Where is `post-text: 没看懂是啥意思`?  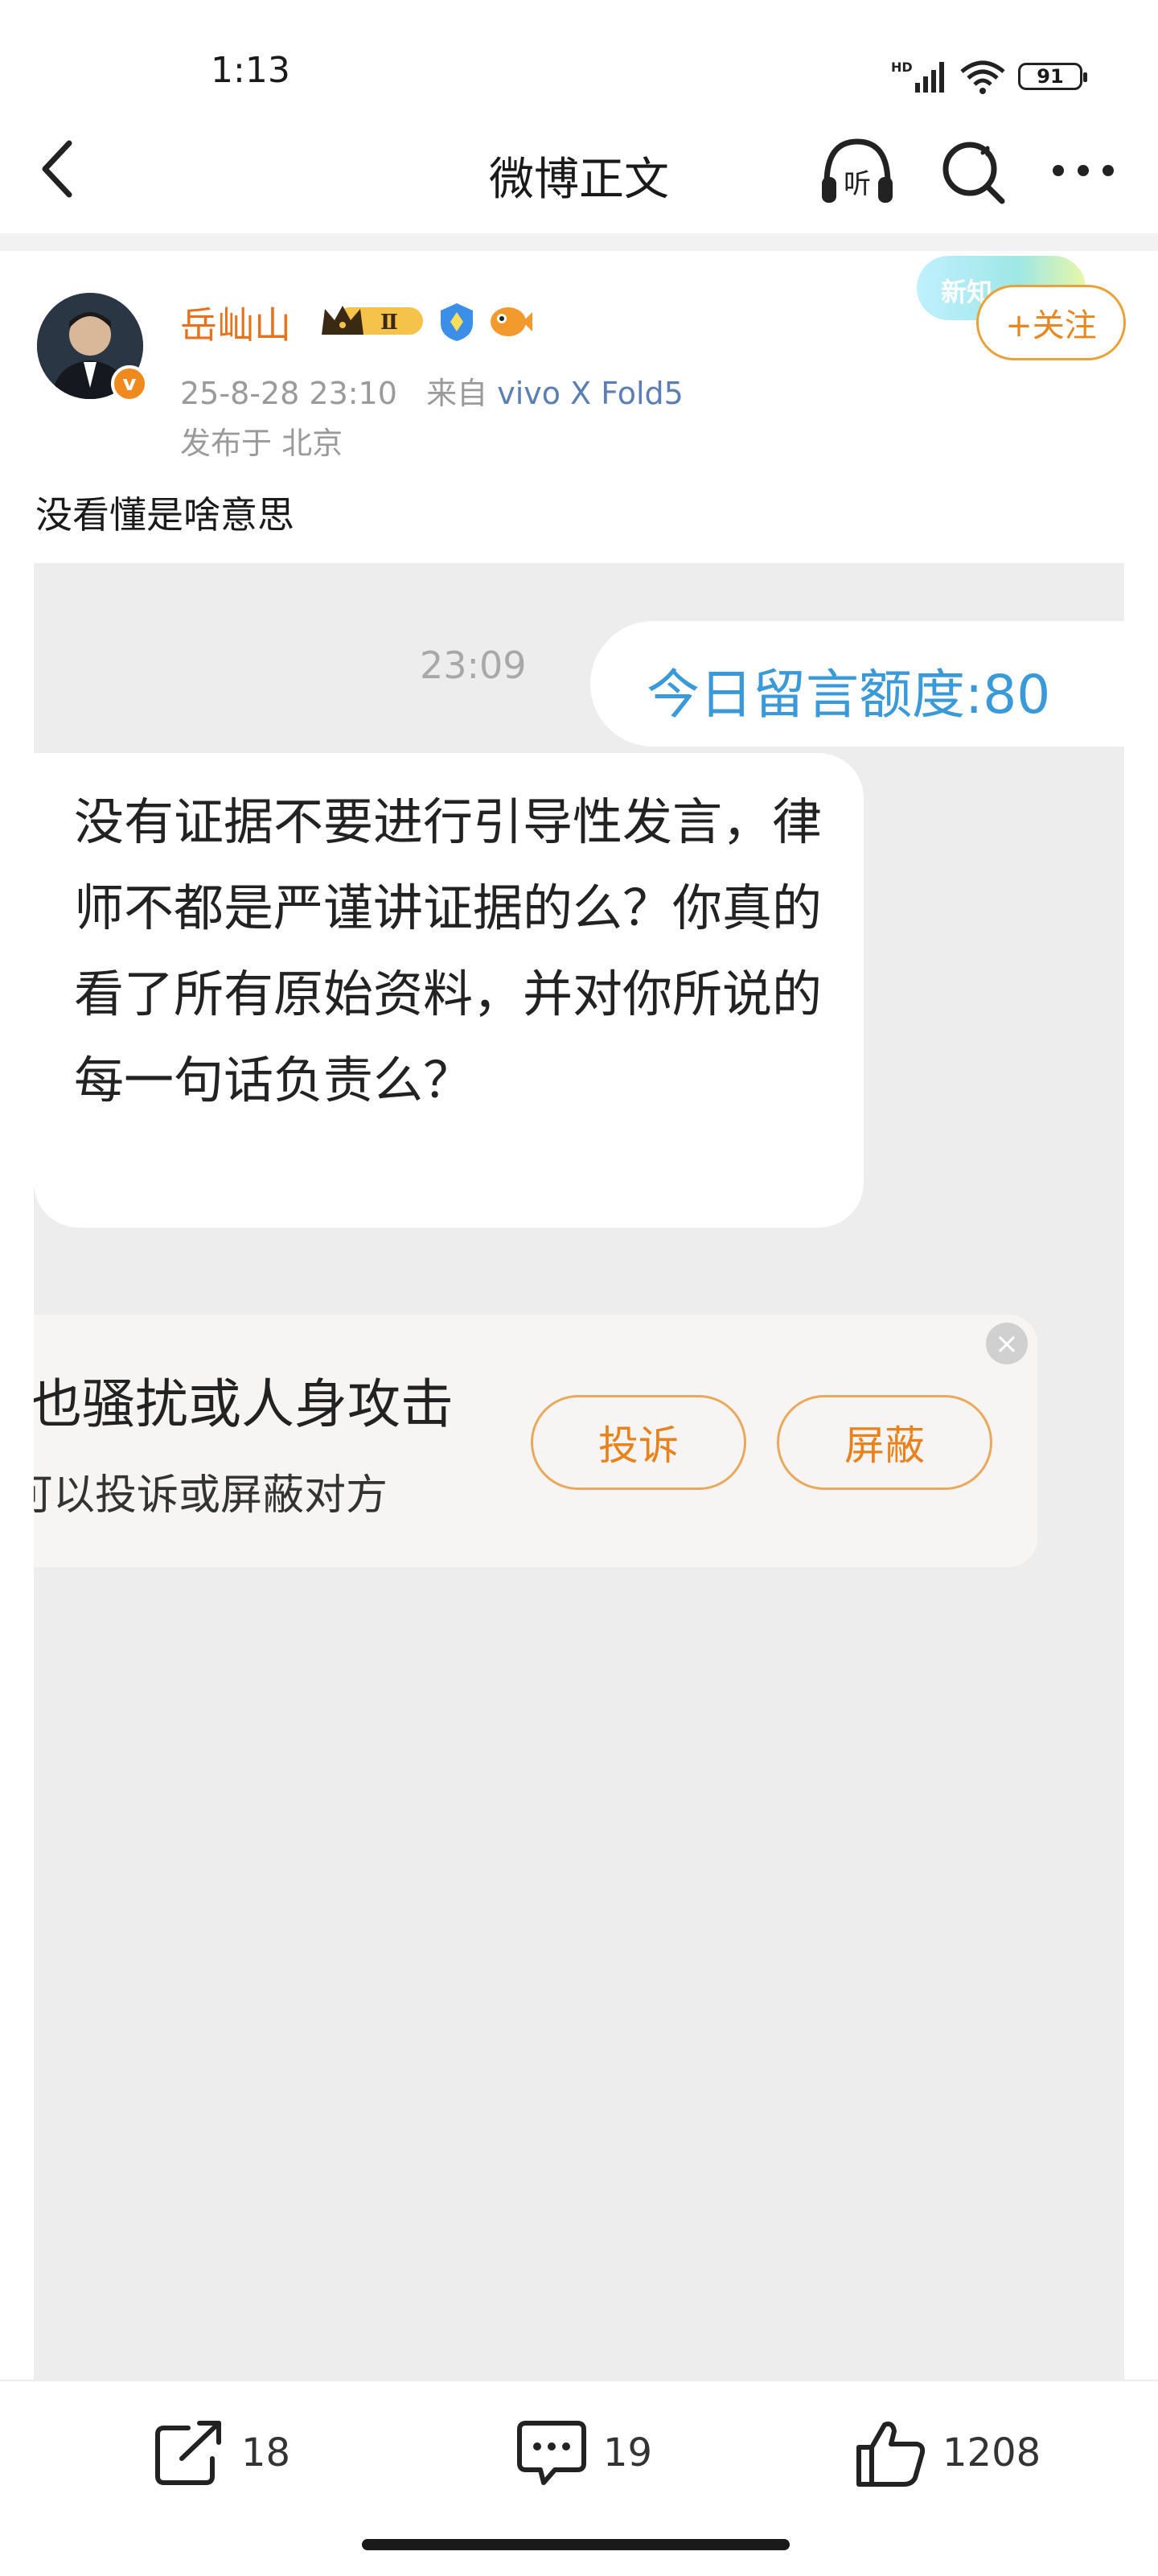 post-text: 没看懂是啥意思 is located at coordinates (164, 515).